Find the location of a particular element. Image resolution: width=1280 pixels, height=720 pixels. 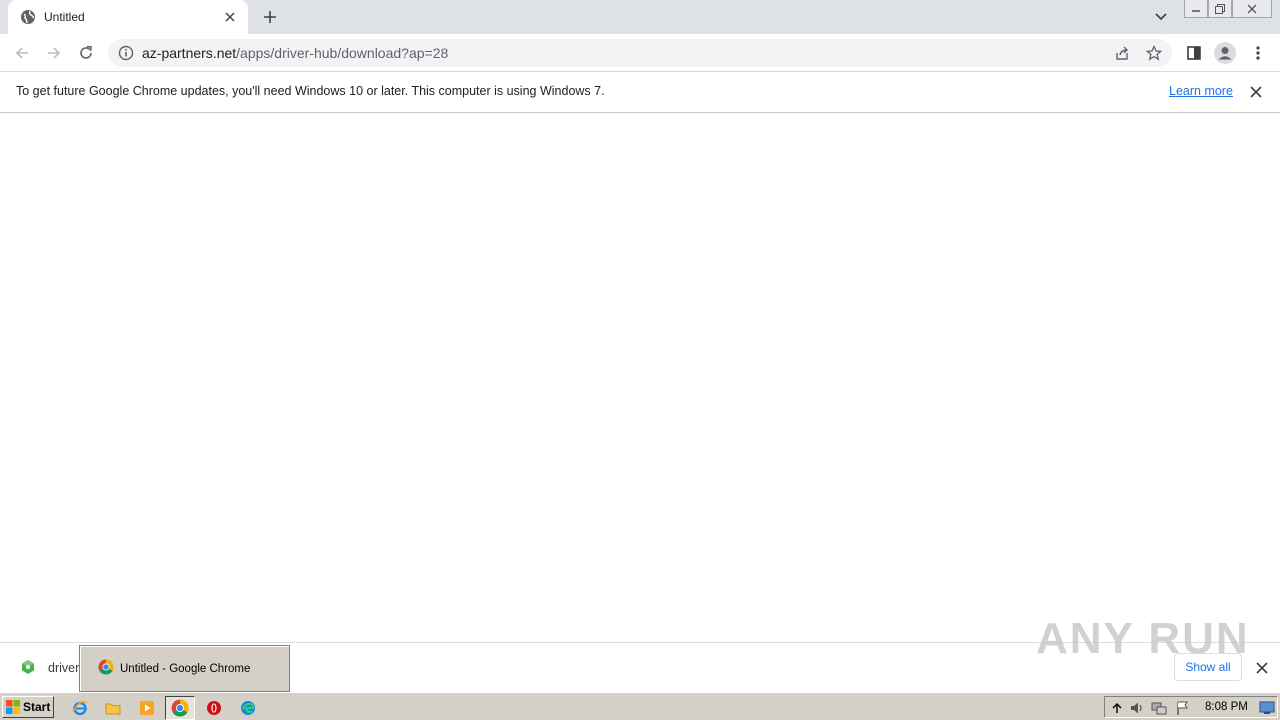

system-tray: 8:08 PM is located at coordinates (1191, 707).